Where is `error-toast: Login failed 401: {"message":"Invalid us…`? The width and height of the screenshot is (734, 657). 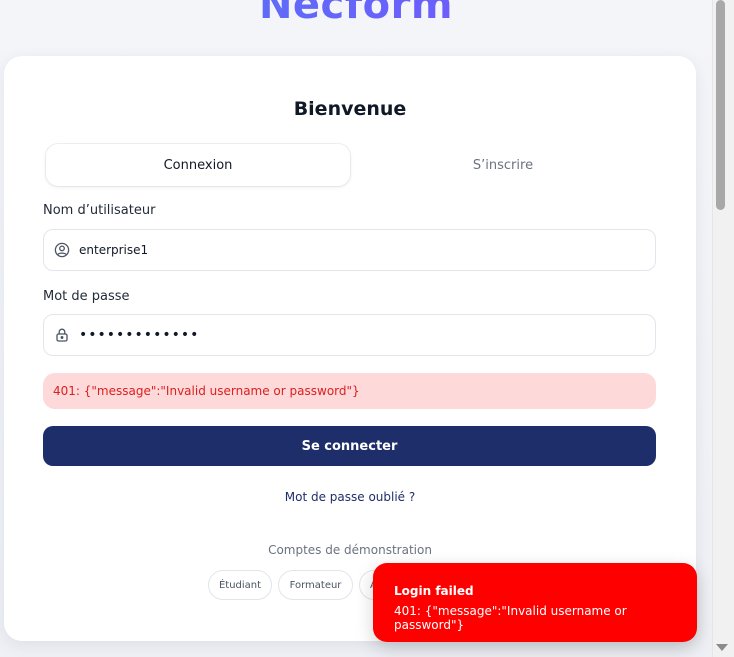 error-toast: Login failed 401: {"message":"Invalid us… is located at coordinates (535, 602).